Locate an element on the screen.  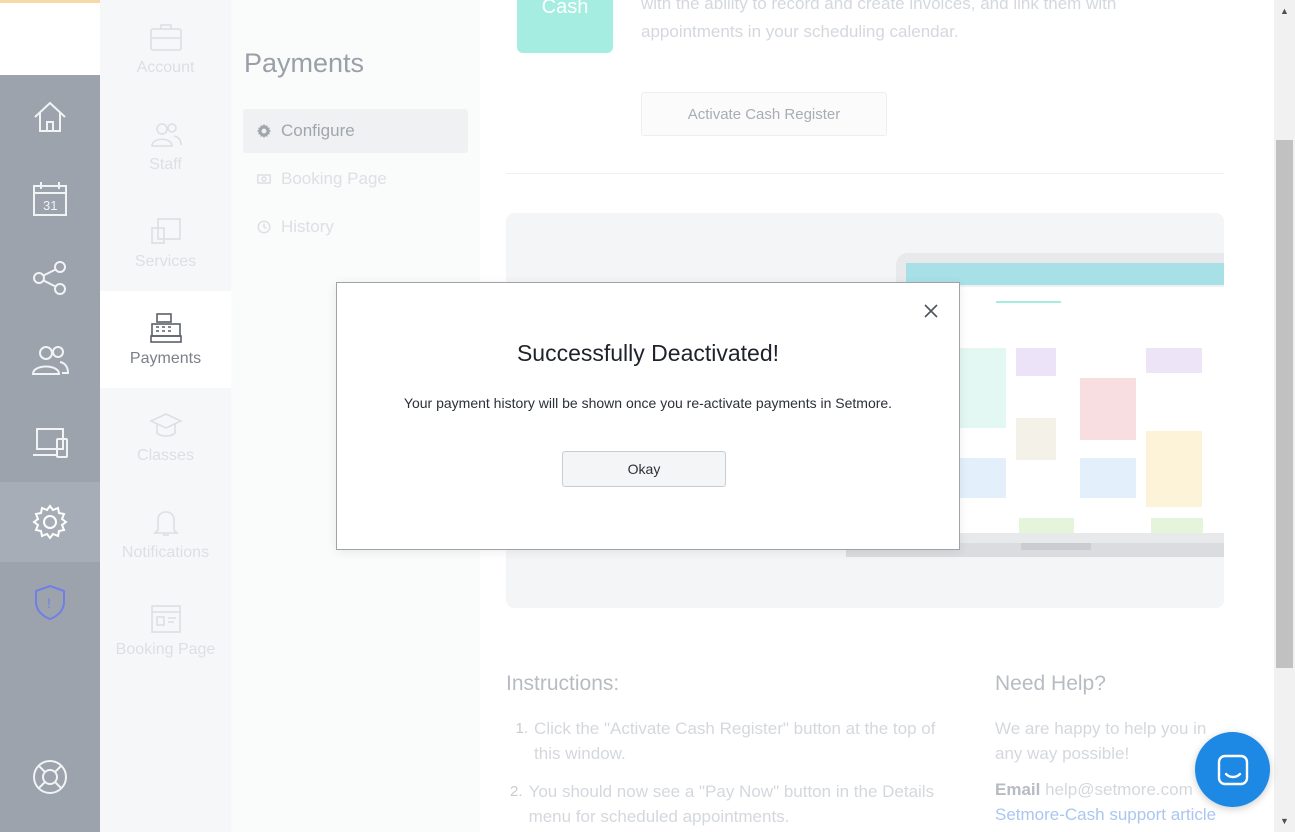
share-icon is located at coordinates (49, 278).